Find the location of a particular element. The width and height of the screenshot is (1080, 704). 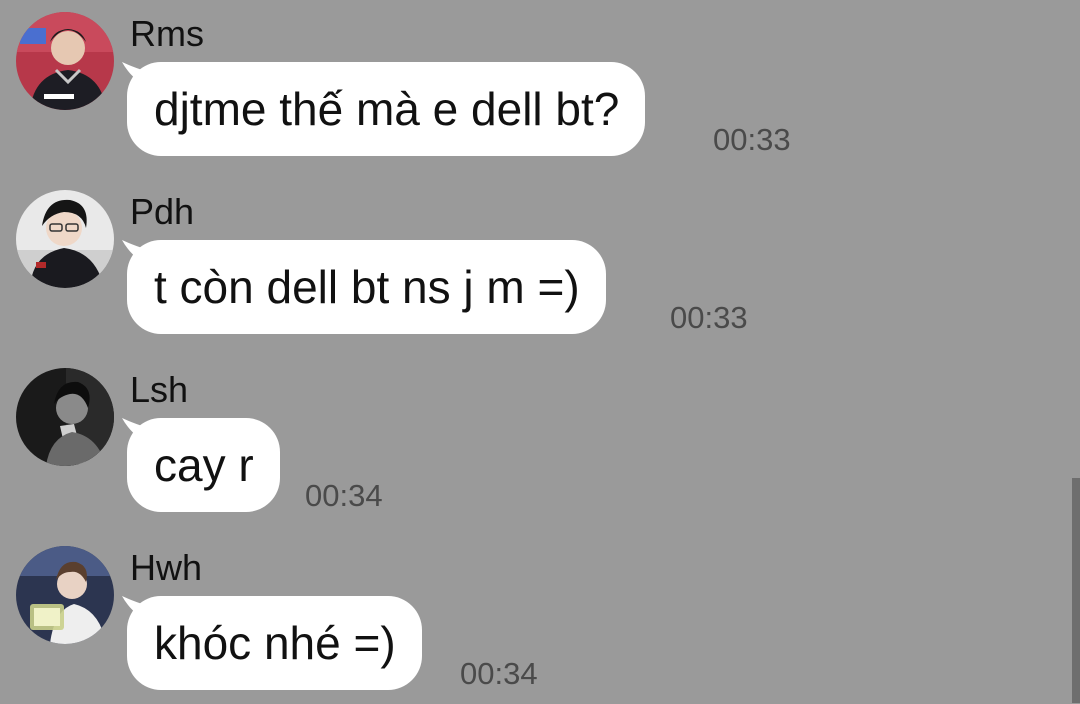

avatar-rms is located at coordinates (65, 61).